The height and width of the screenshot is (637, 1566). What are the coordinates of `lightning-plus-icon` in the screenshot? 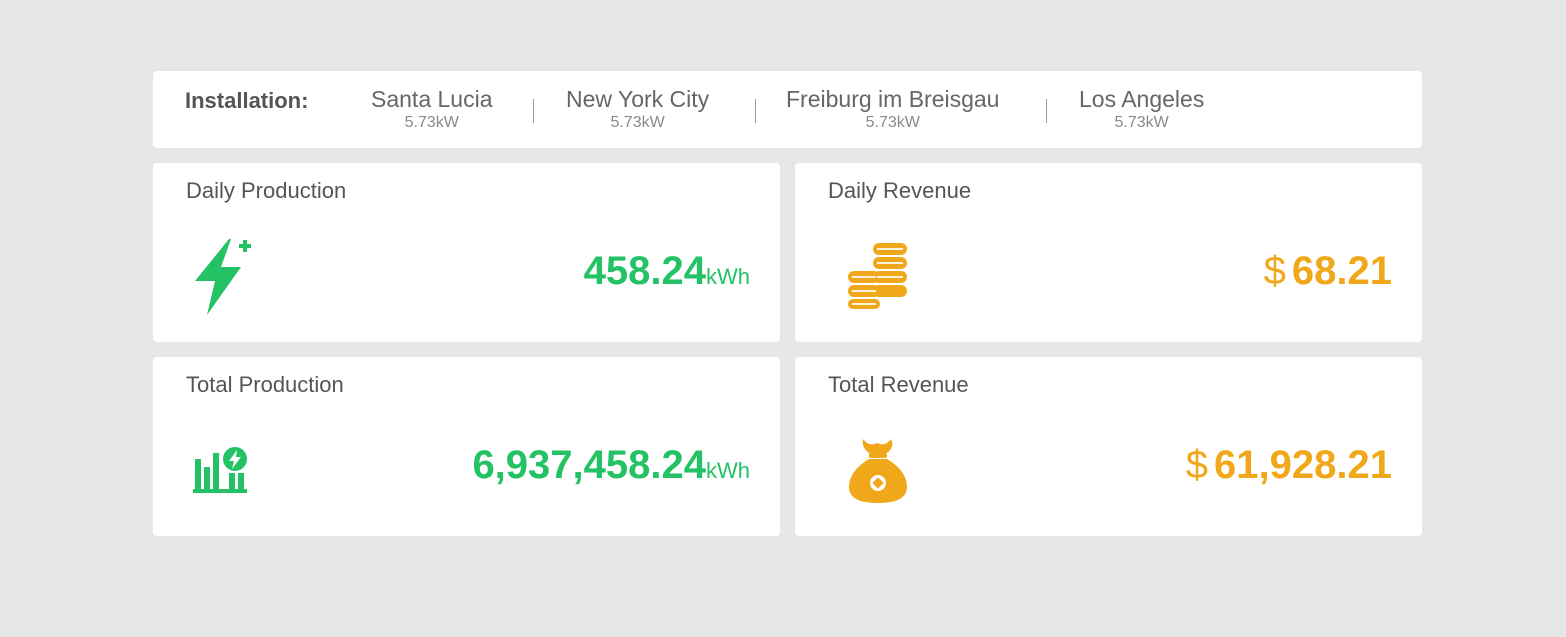 It's located at (223, 277).